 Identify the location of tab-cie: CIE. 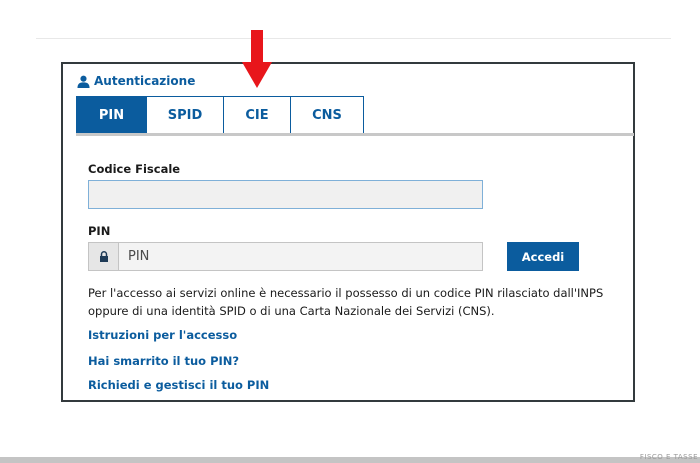
(257, 115).